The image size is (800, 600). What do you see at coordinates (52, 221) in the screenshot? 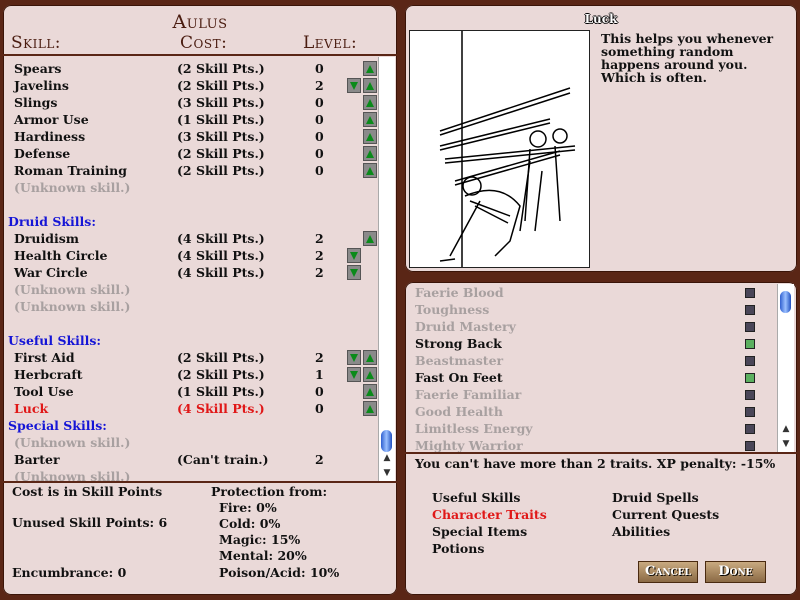
I see `section-label: Druid Skills:` at bounding box center [52, 221].